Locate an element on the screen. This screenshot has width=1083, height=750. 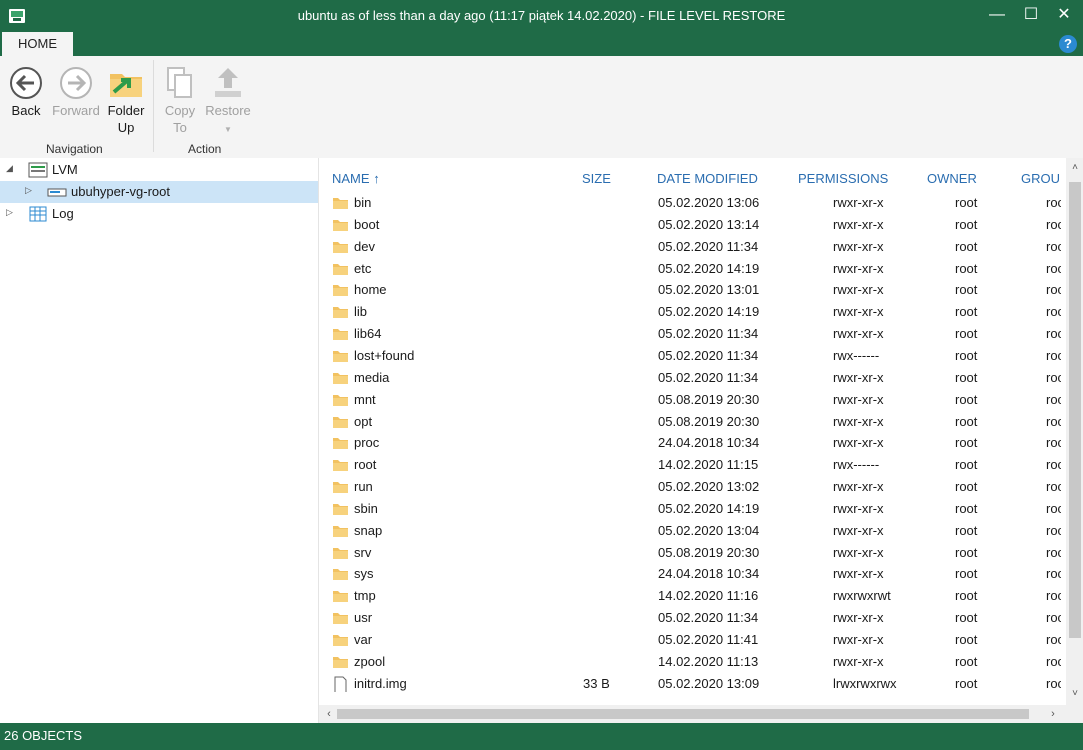
close-button: ✕ is located at coordinates (1064, 15).